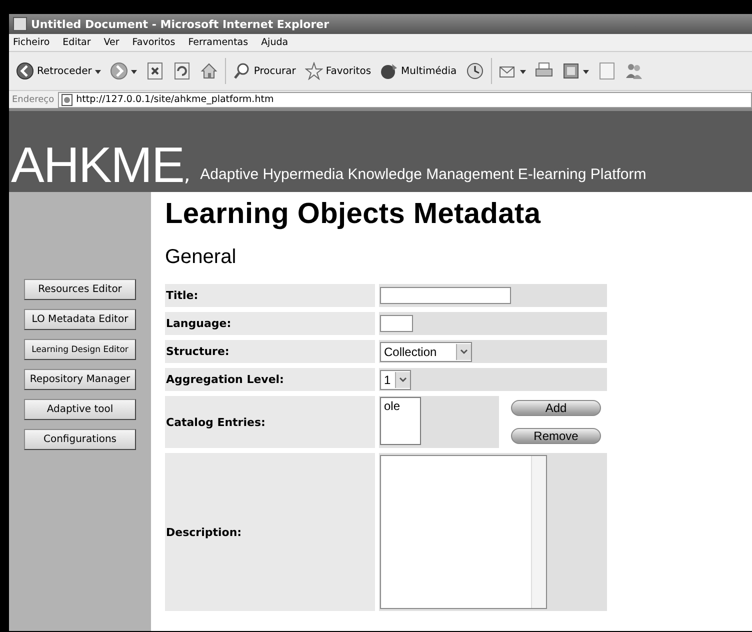  What do you see at coordinates (400, 406) in the screenshot?
I see `list-item: ole` at bounding box center [400, 406].